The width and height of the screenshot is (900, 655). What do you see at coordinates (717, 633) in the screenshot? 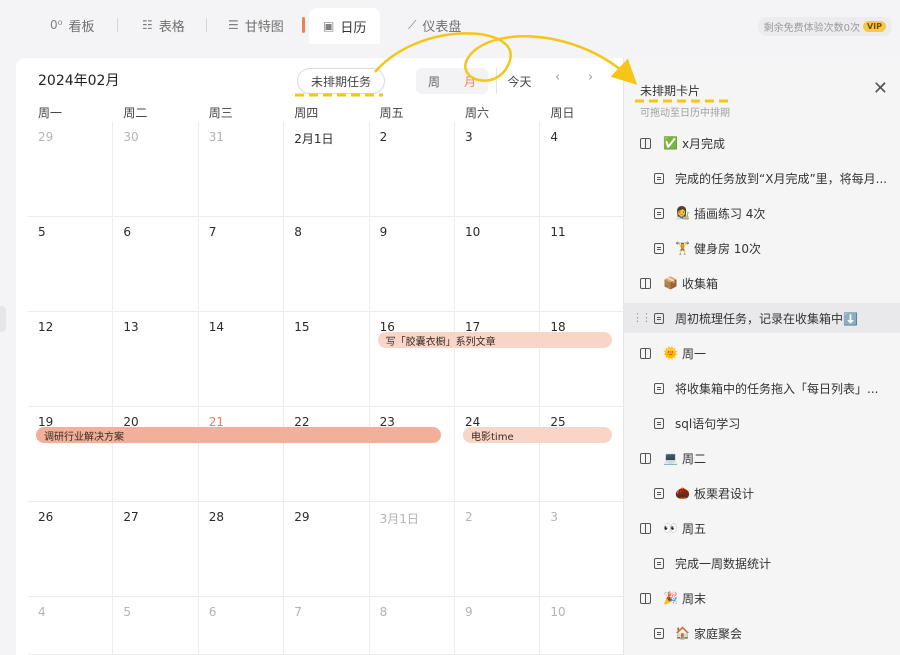
I see `card-title: 家庭聚会` at bounding box center [717, 633].